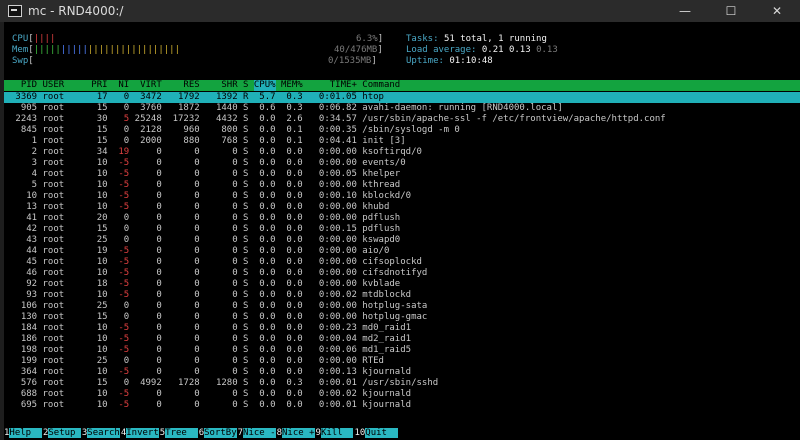 The width and height of the screenshot is (800, 440). Describe the element at coordinates (334, 433) in the screenshot. I see `fkey-kill-button: 9Kill` at that location.